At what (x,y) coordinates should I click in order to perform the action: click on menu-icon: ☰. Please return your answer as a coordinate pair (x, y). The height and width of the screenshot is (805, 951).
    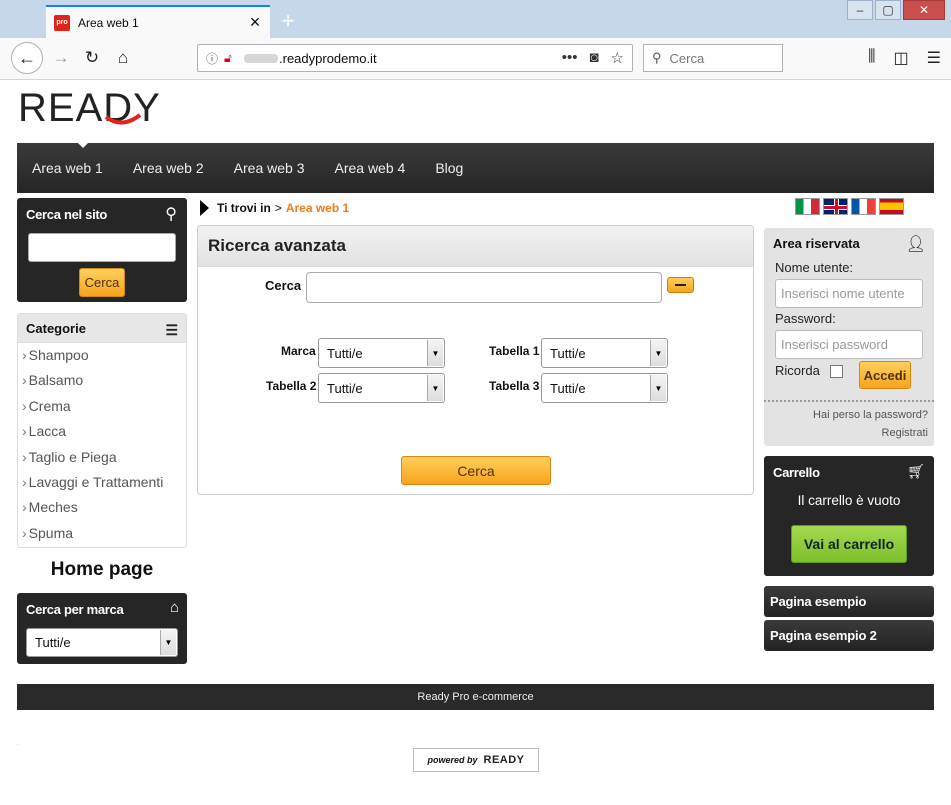
    Looking at the image, I should click on (934, 58).